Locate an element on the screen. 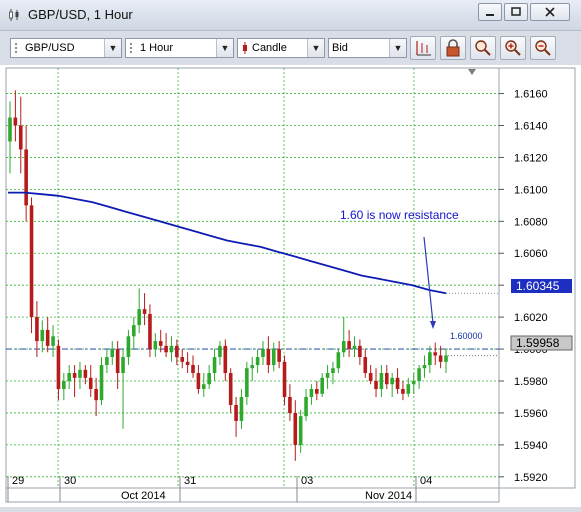 This screenshot has width=581, height=512. level-label: 1.60000 is located at coordinates (466, 336).